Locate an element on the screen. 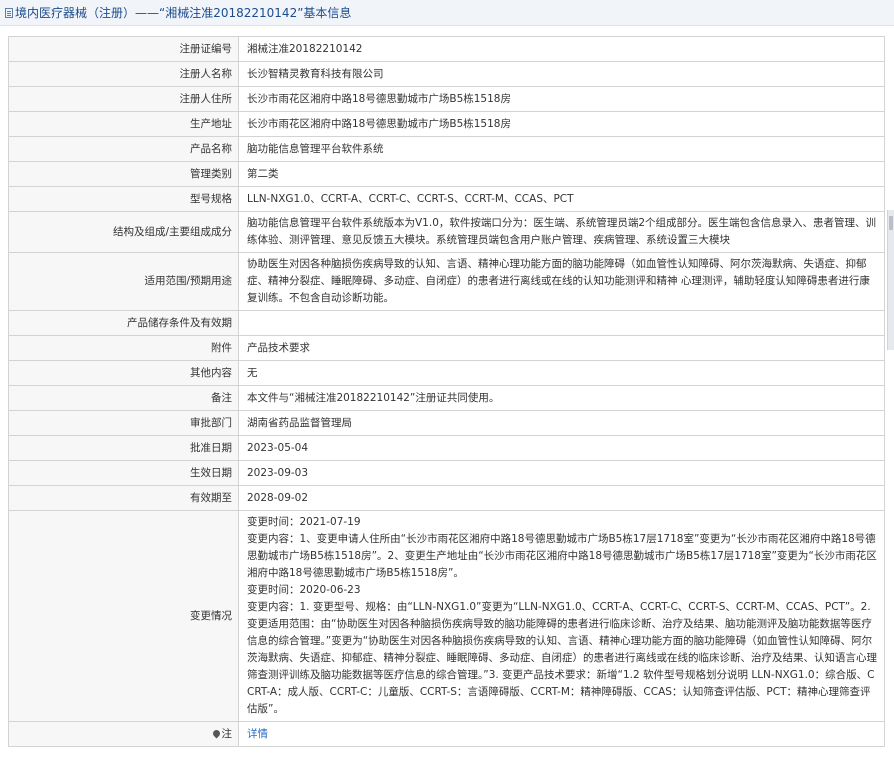  row-label: 产品储存条件及有效期 is located at coordinates (123, 323).